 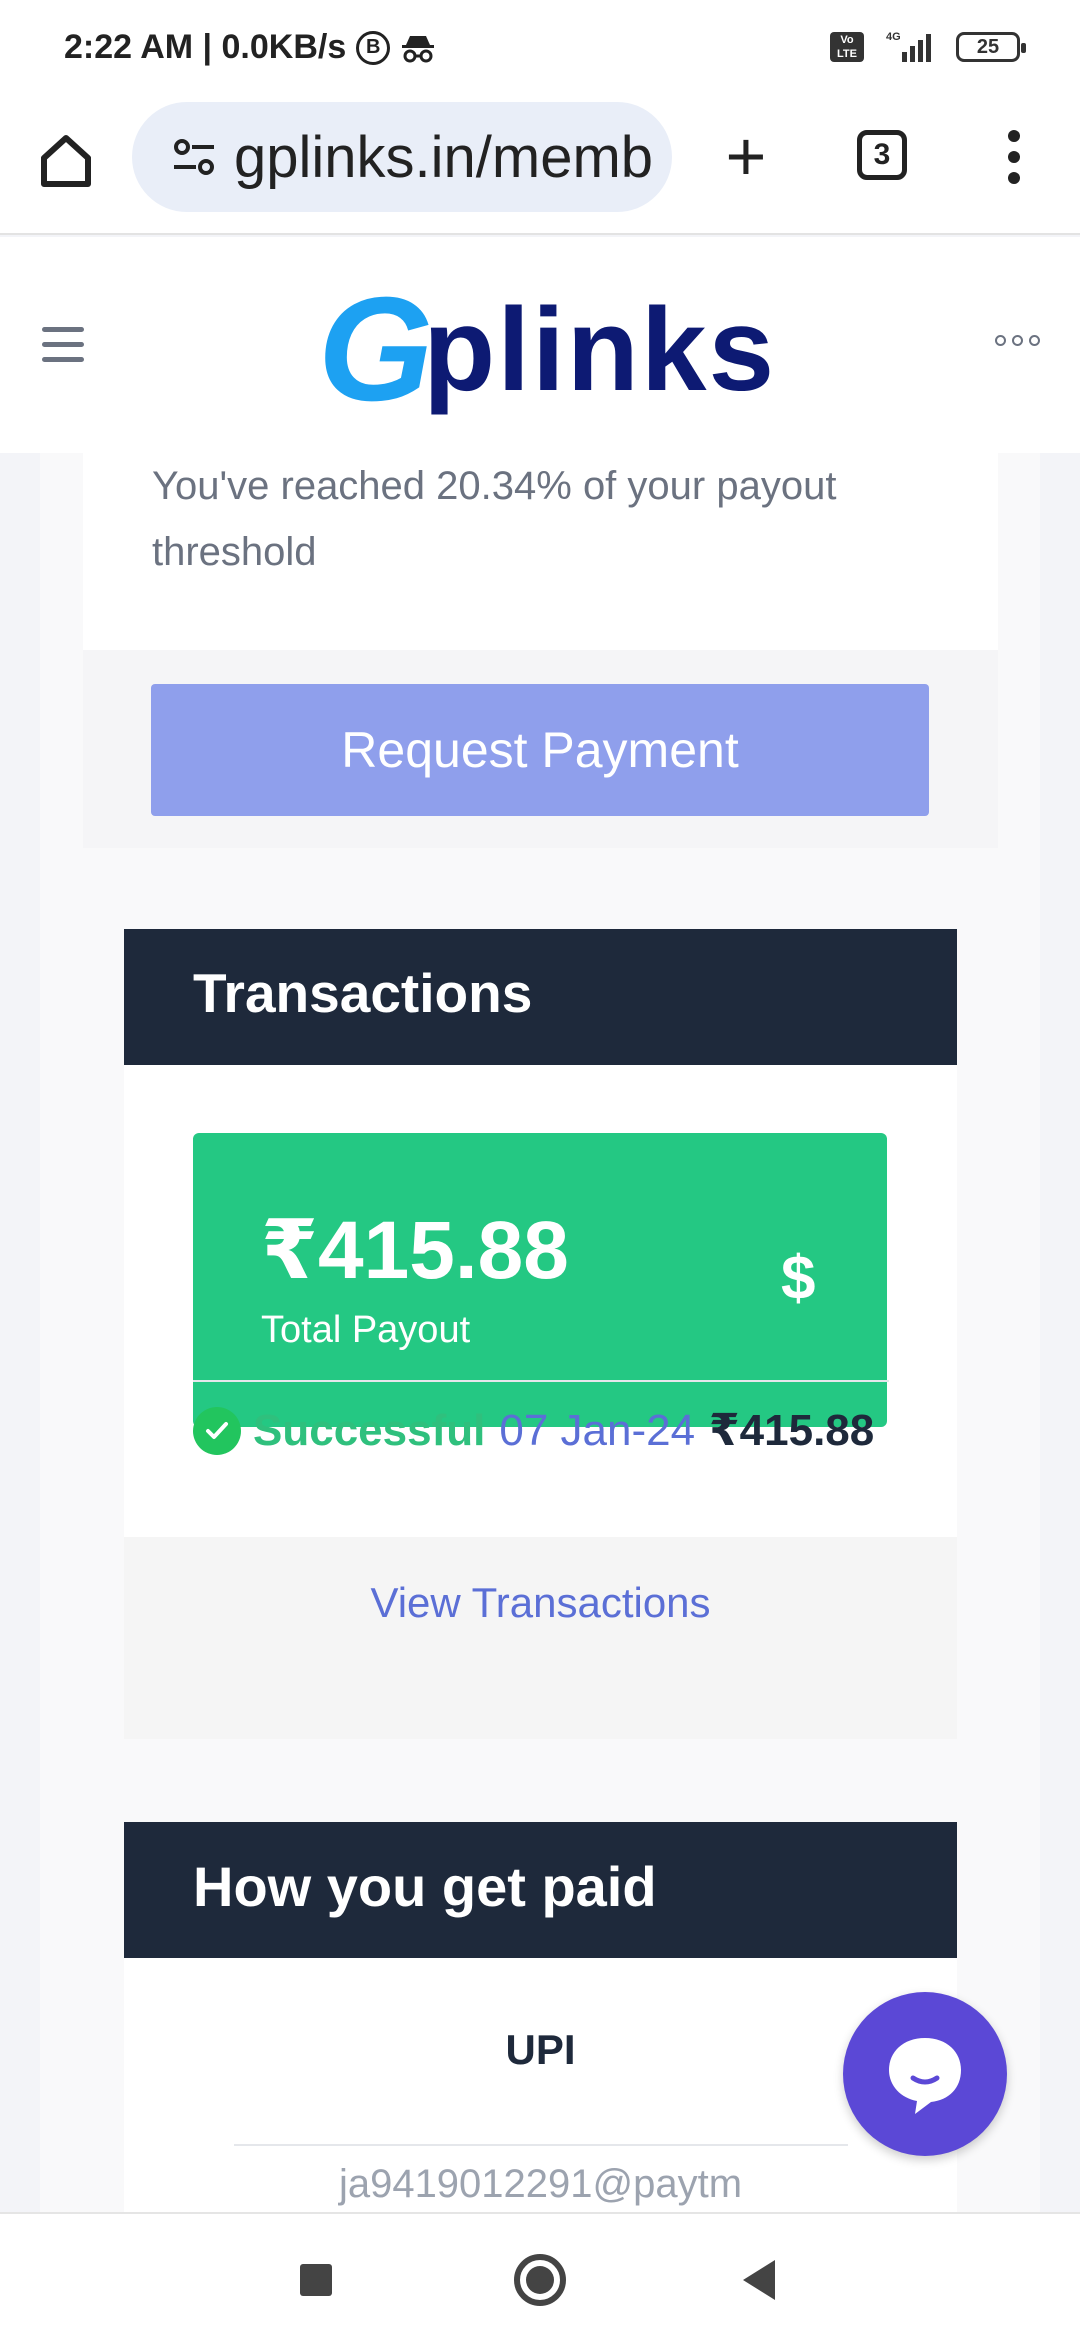 What do you see at coordinates (425, 1886) in the screenshot?
I see `get-paid-title: How you get paid` at bounding box center [425, 1886].